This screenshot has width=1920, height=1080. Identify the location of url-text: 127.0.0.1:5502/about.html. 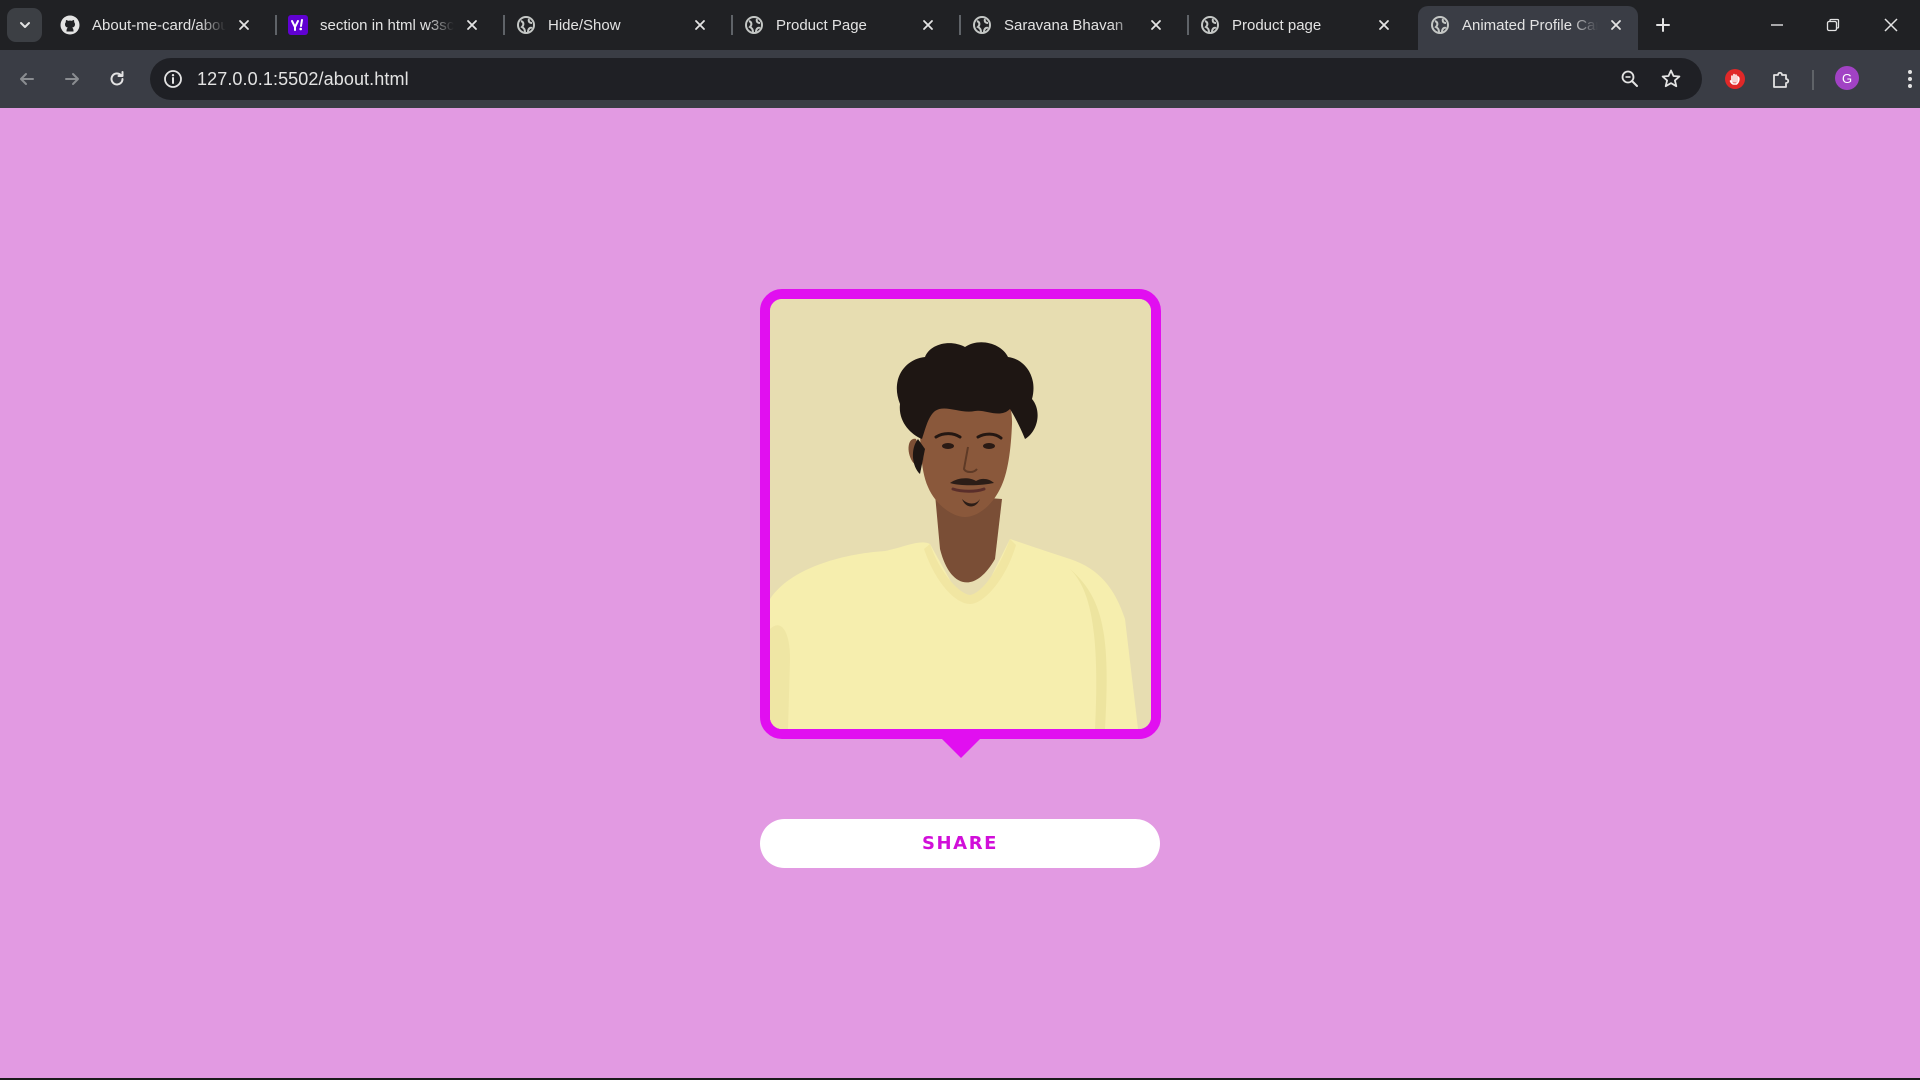
(303, 79).